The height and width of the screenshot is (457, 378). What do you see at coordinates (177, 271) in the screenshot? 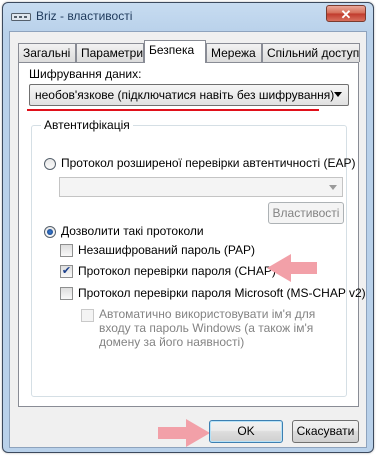
I see `chap-label: Протокол перевірки пароля (CHAP)` at bounding box center [177, 271].